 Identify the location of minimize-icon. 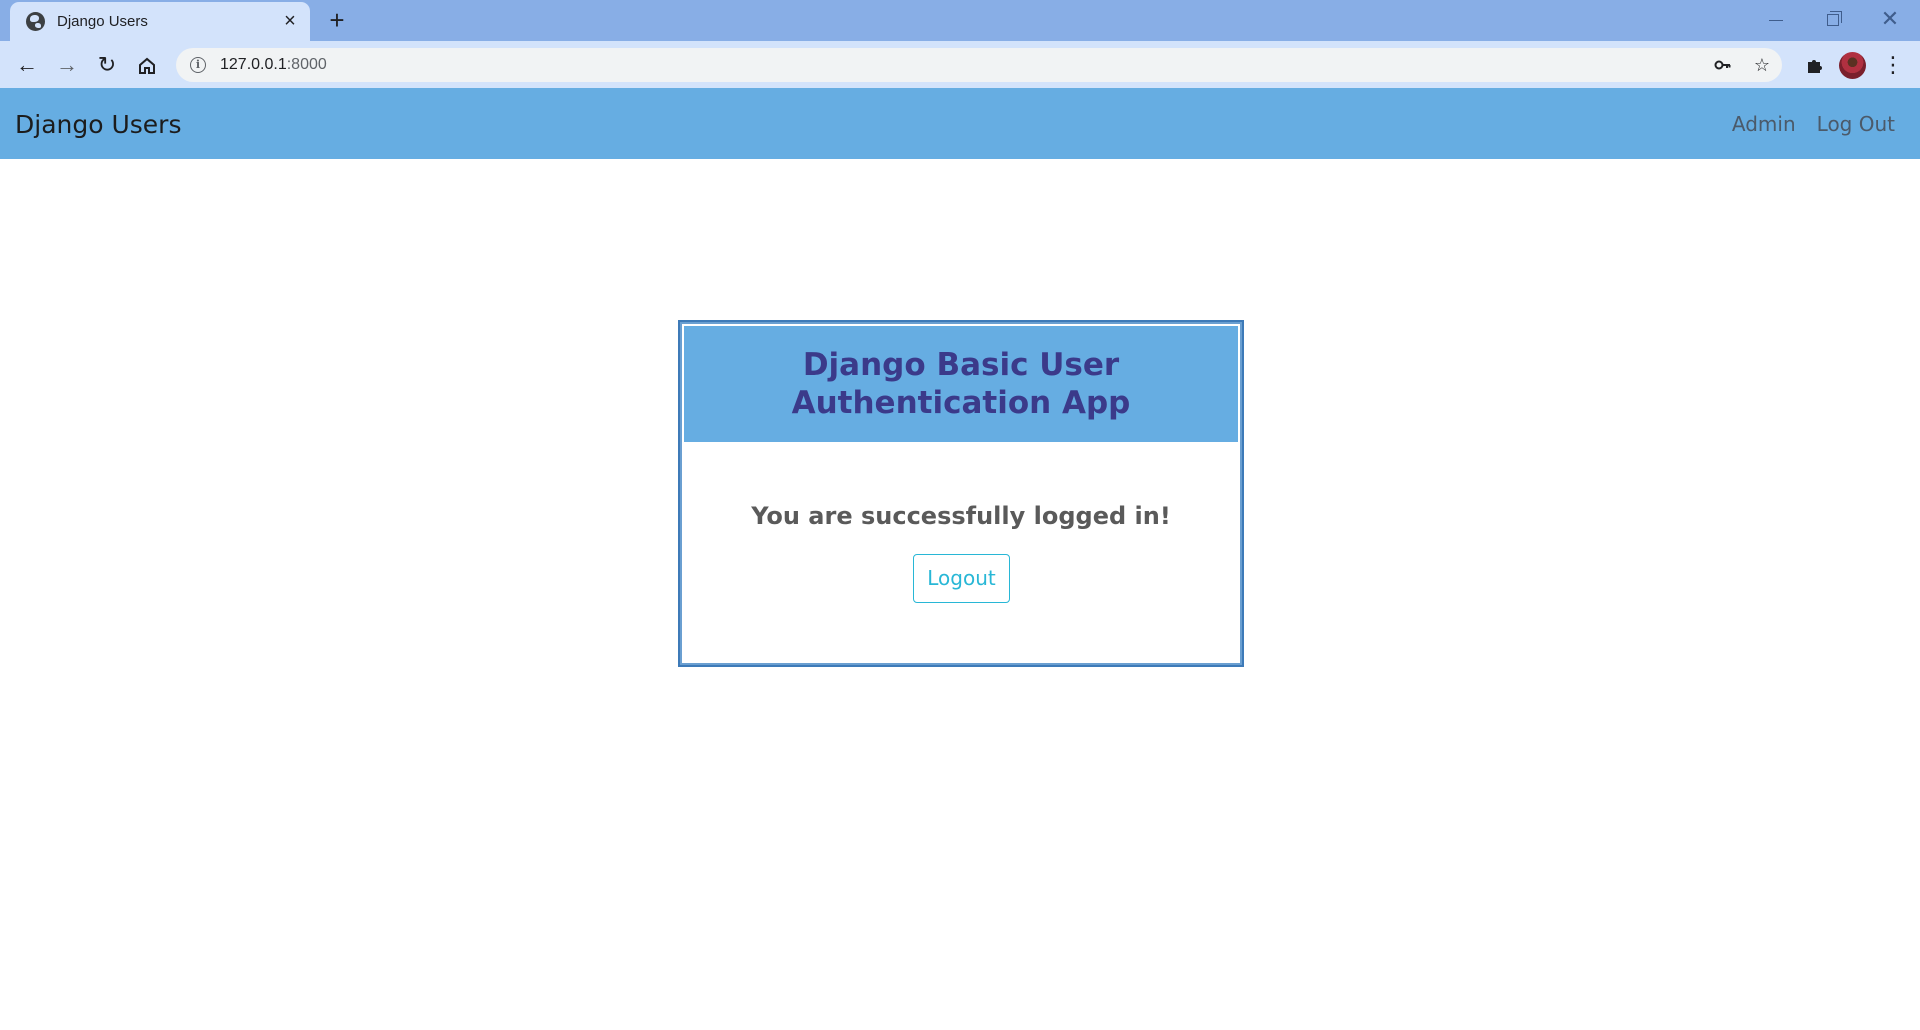
(1776, 20).